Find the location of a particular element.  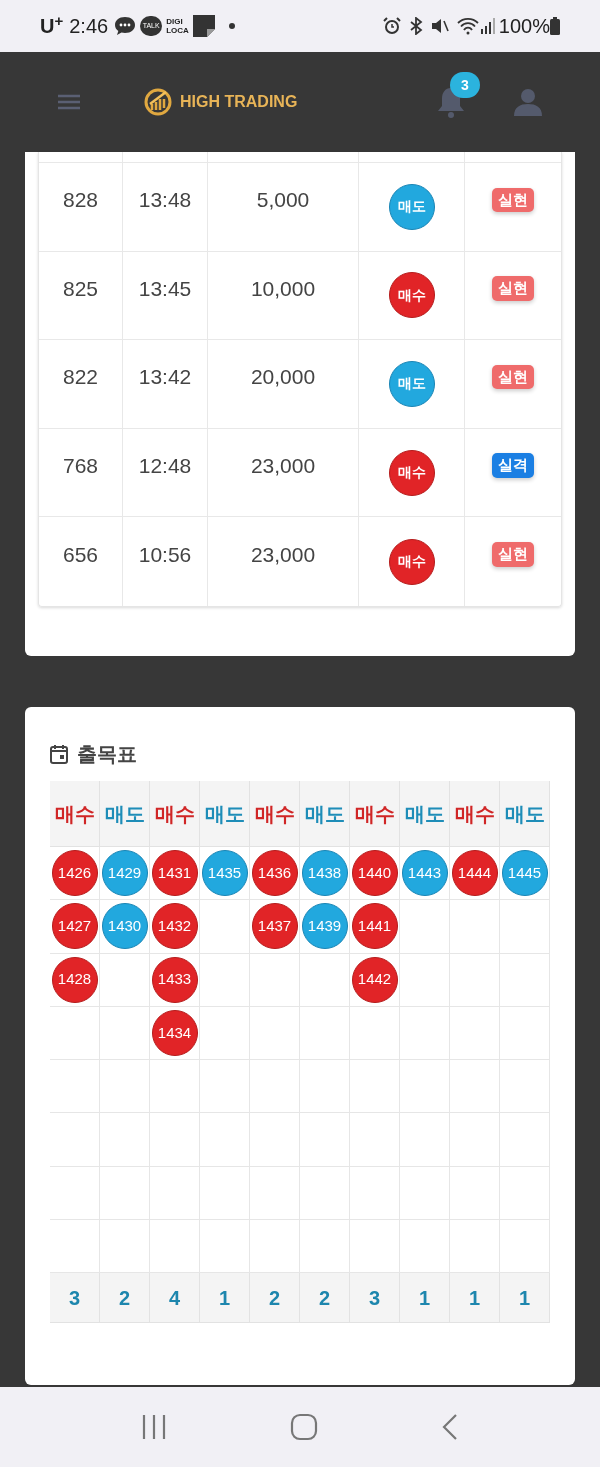

round-marker: 1438 is located at coordinates (324, 873).